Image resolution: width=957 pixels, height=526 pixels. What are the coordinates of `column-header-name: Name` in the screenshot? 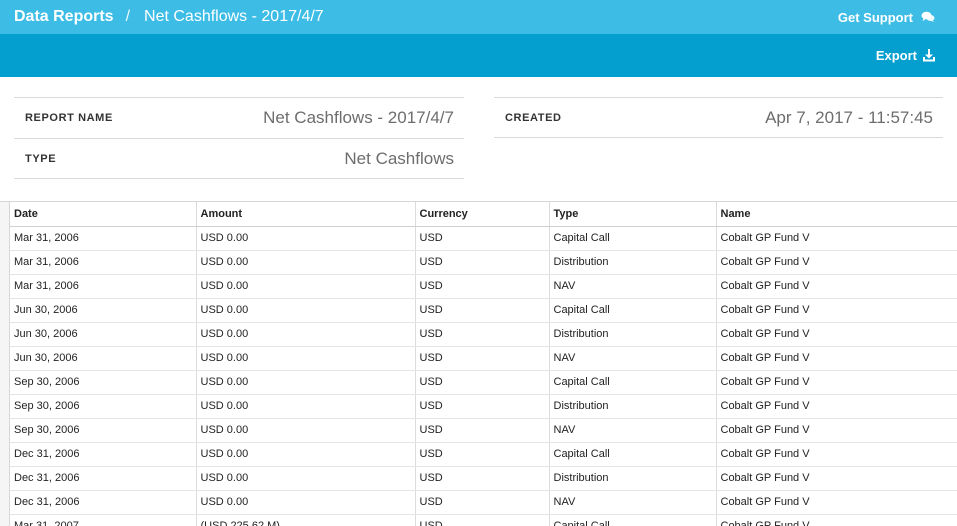 It's located at (836, 214).